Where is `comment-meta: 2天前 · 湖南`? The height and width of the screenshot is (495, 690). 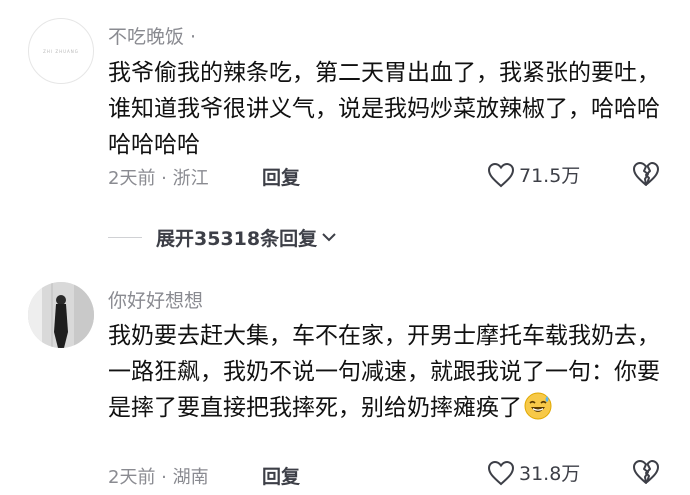 comment-meta: 2天前 · 湖南 is located at coordinates (158, 477).